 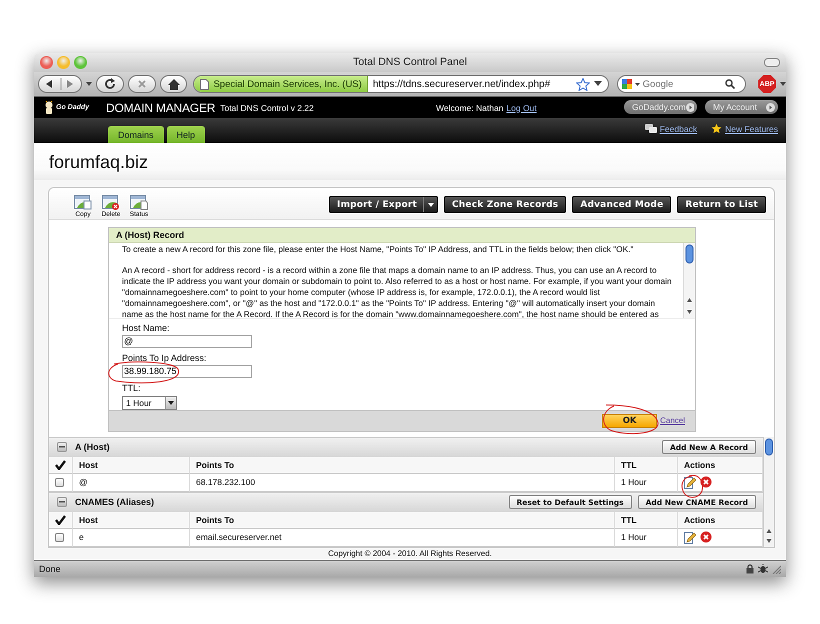 What do you see at coordinates (402, 483) in the screenshot?
I see `table-cell: 68.178.232.100` at bounding box center [402, 483].